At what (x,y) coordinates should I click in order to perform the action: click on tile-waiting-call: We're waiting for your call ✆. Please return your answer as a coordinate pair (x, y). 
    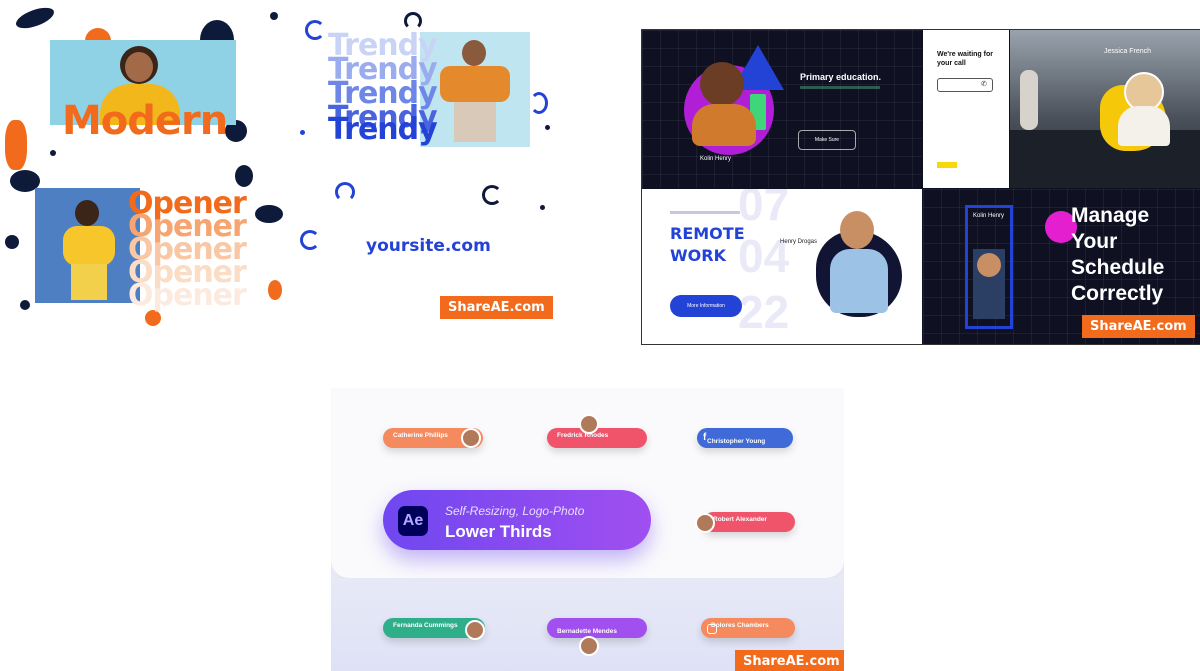
    Looking at the image, I should click on (966, 109).